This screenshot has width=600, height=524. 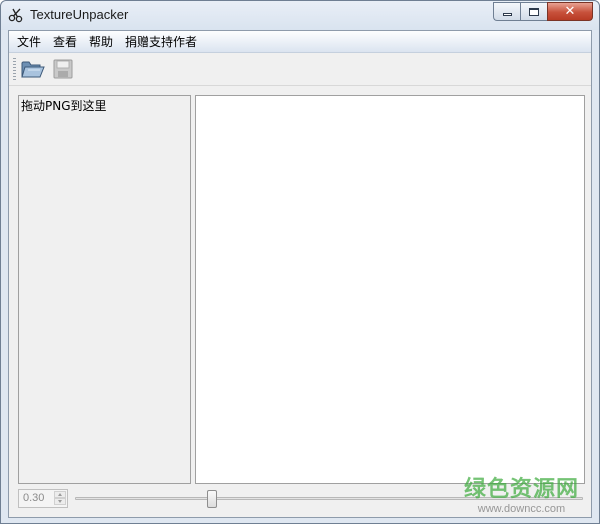 I want to click on spin-arrows, so click(x=60, y=498).